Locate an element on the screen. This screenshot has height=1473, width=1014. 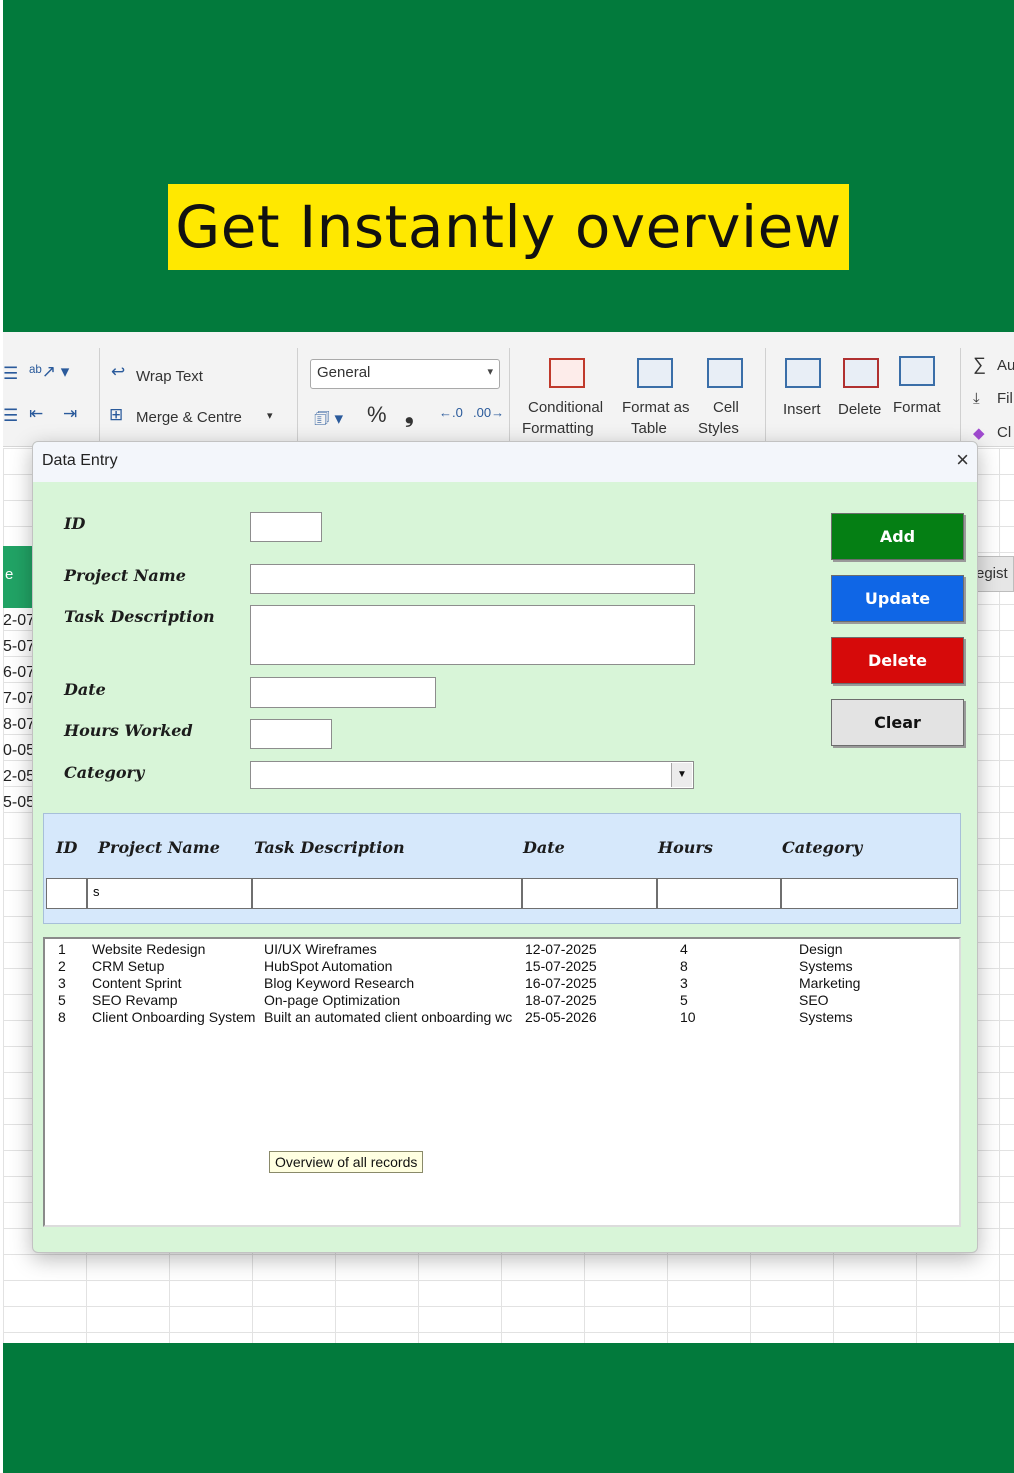
format-as-table-label-2: Table is located at coordinates (649, 428).